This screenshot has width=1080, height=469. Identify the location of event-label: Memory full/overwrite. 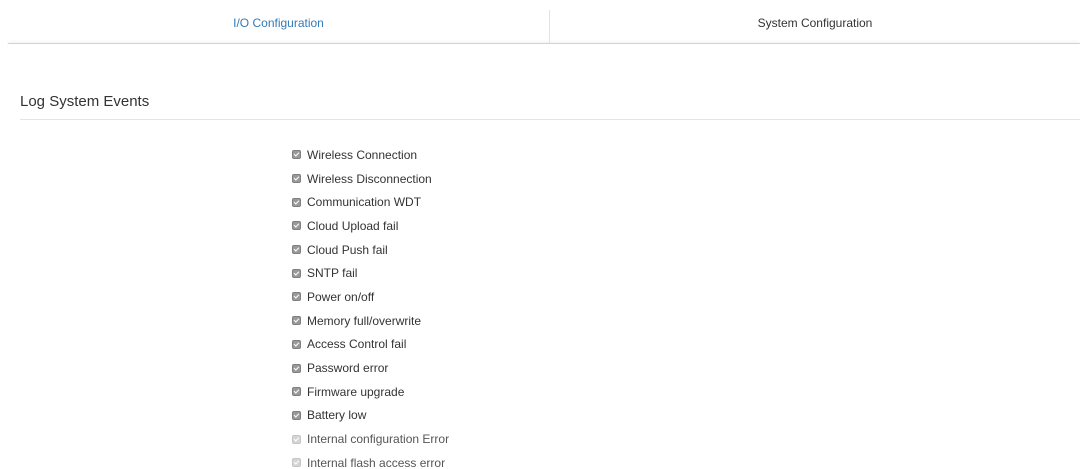
(364, 320).